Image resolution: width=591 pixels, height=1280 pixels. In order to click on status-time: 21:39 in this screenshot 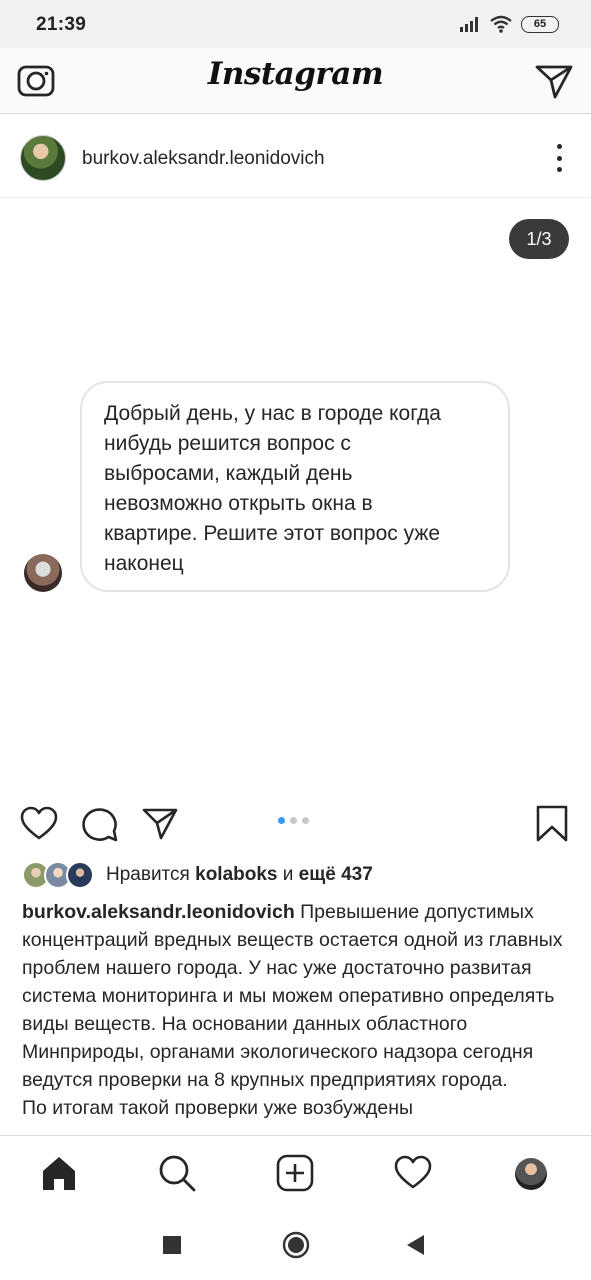, I will do `click(61, 24)`.